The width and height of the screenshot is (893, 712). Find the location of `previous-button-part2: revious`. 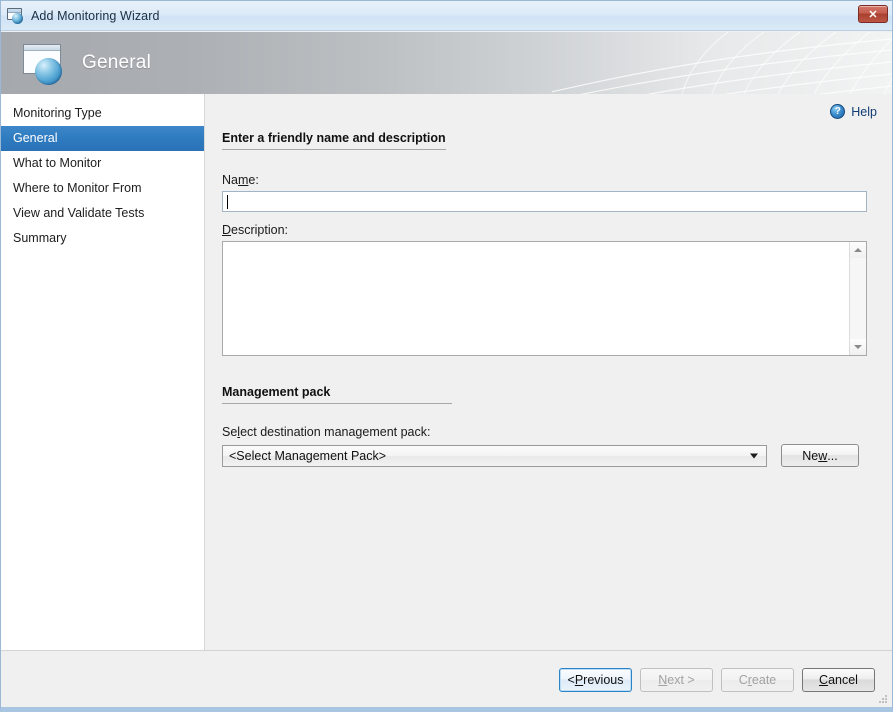

previous-button-part2: revious is located at coordinates (603, 680).